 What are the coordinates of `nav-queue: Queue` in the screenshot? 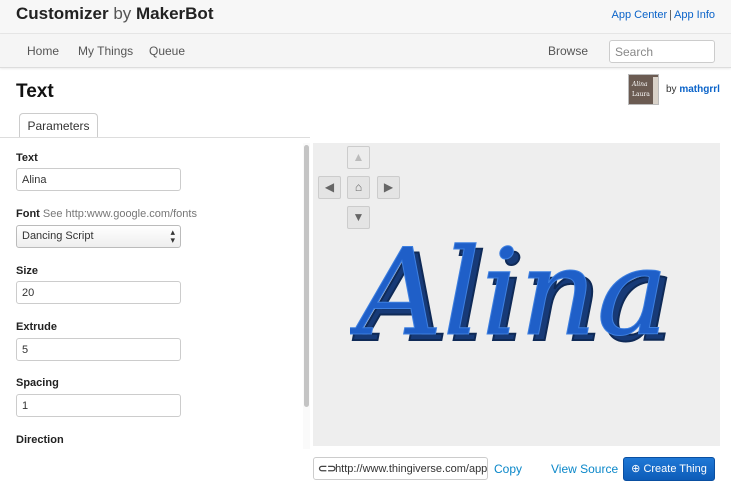 It's located at (167, 51).